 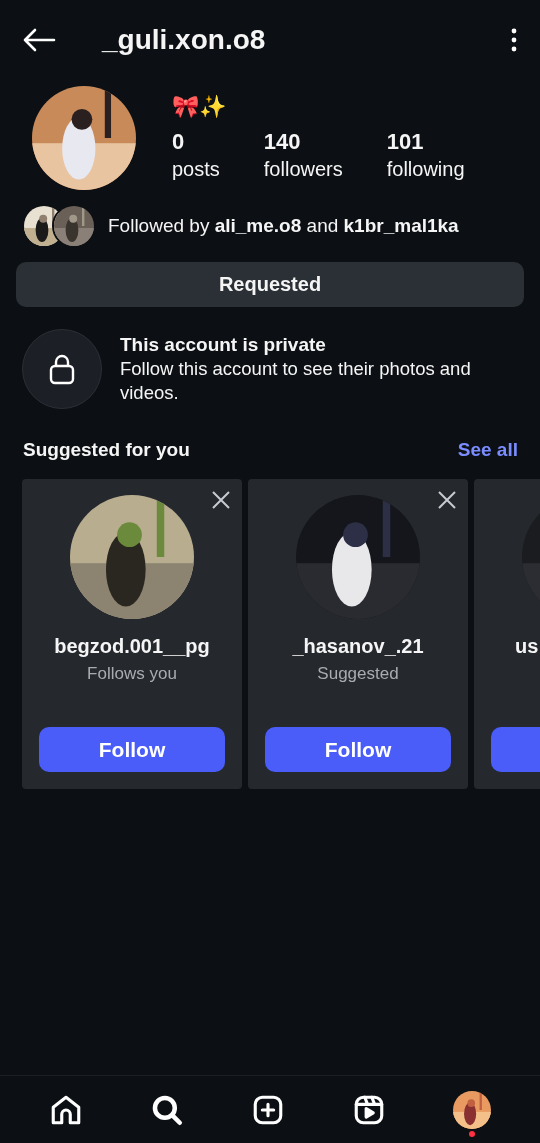 What do you see at coordinates (358, 646) in the screenshot?
I see `suggestion-username: _hasanov_.21` at bounding box center [358, 646].